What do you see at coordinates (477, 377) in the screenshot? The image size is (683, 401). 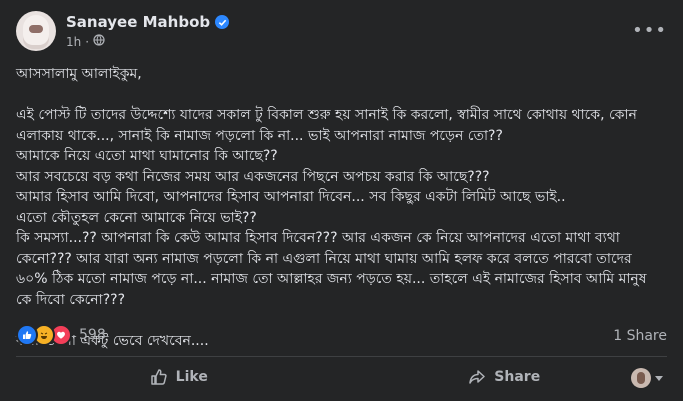 I see `share-icon` at bounding box center [477, 377].